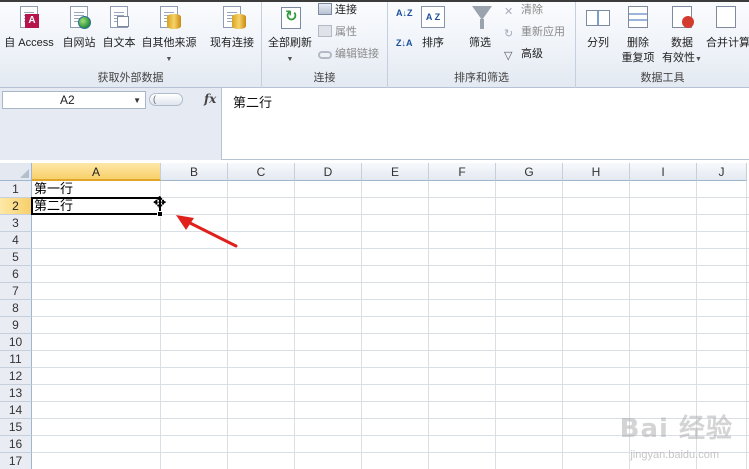  Describe the element at coordinates (676, 429) in the screenshot. I see `baidu-watermark: Bai 经验` at that location.